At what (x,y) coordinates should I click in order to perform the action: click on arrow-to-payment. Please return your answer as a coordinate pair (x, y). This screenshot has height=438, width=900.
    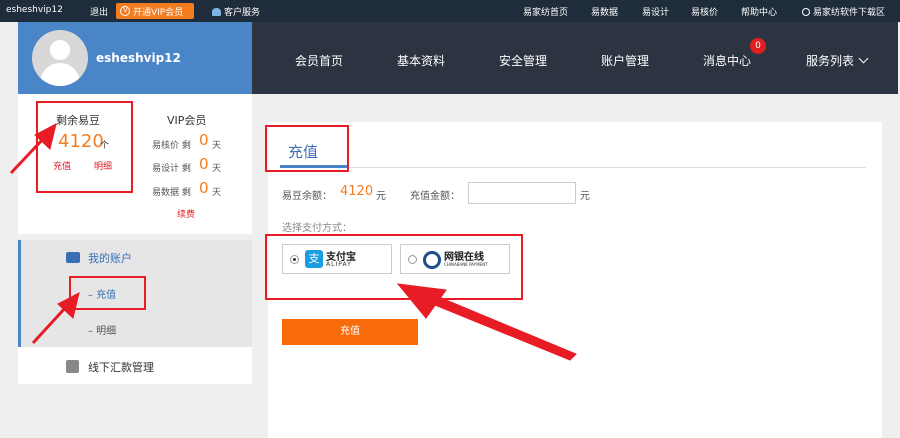
    Looking at the image, I should click on (503, 327).